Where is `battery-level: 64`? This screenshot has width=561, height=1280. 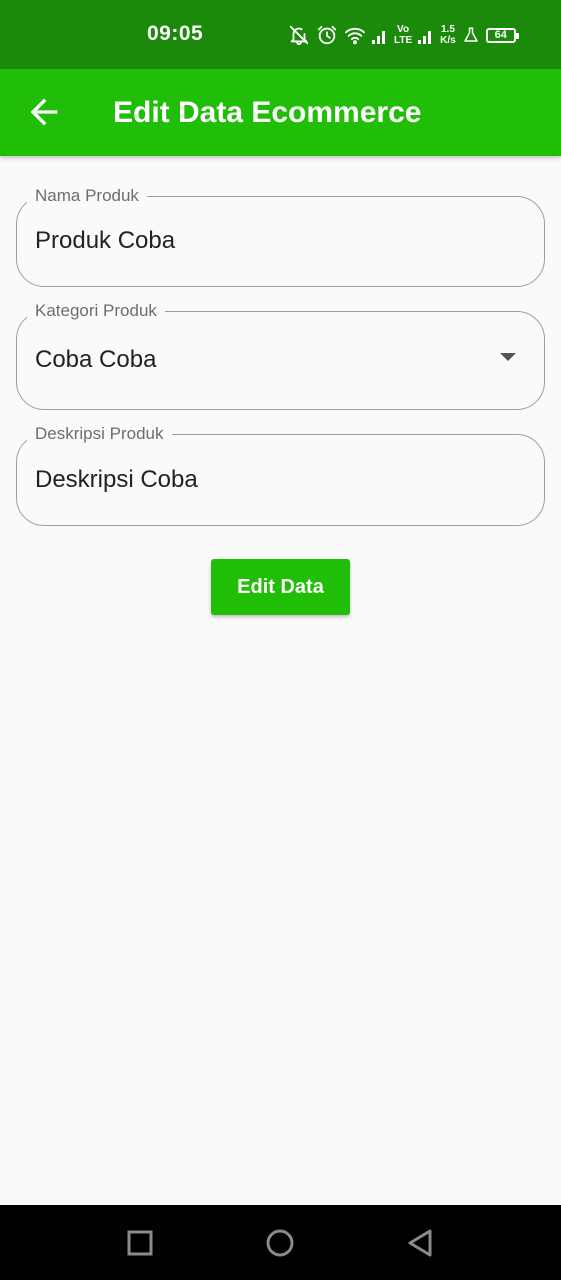
battery-level: 64 is located at coordinates (500, 35).